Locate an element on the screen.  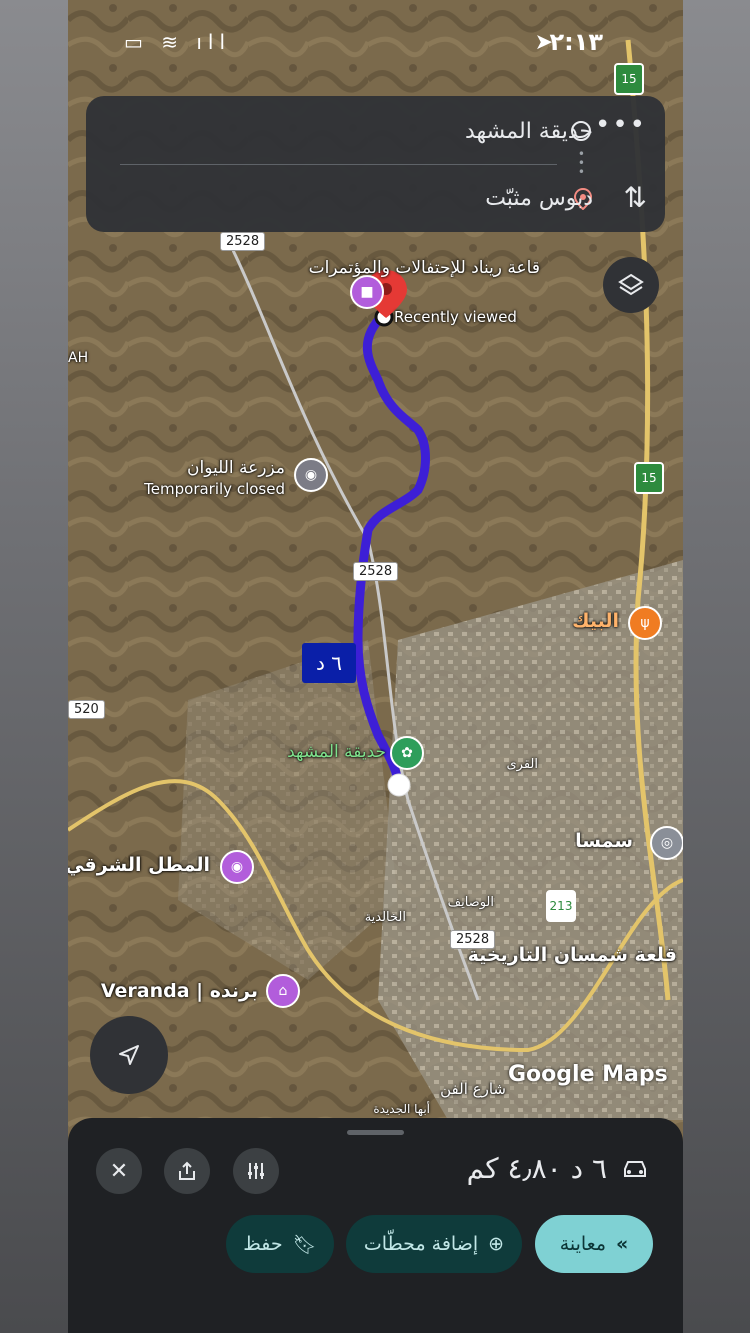
add-location-icon: ⊕ is located at coordinates (496, 1244).